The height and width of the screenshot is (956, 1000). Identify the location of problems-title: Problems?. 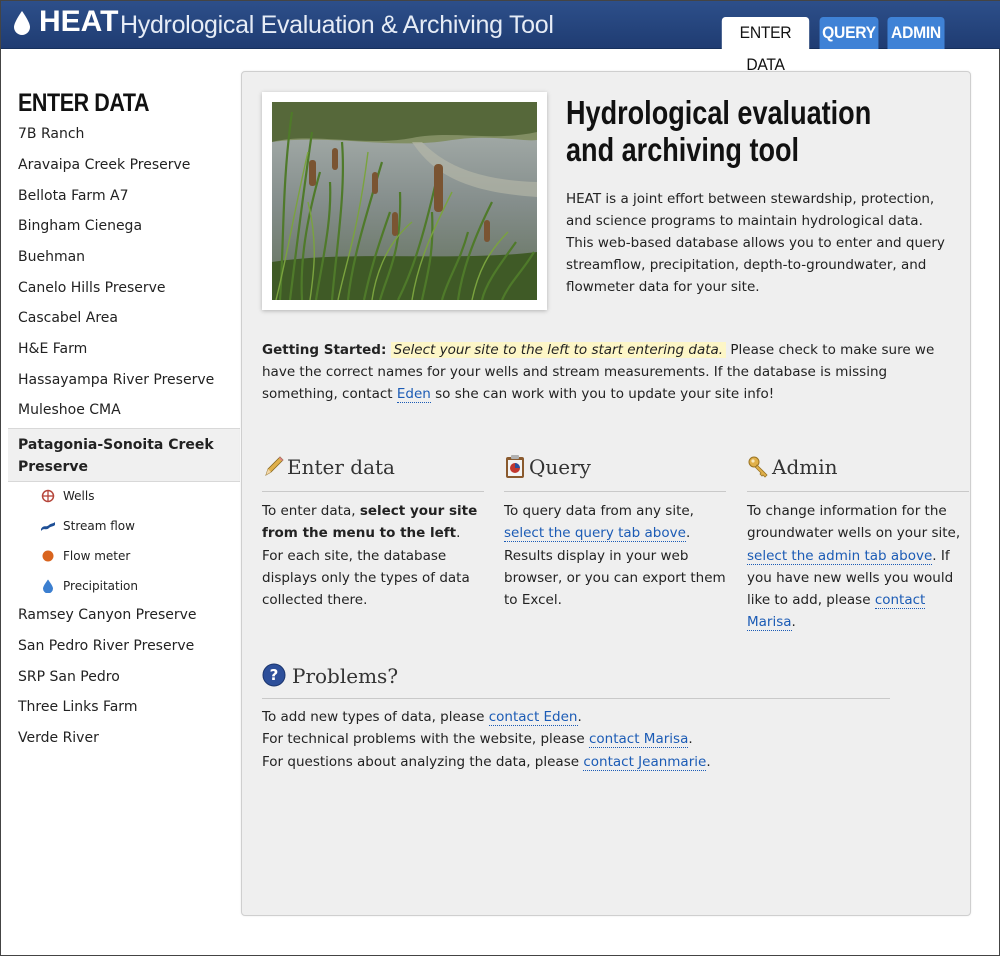
(345, 676).